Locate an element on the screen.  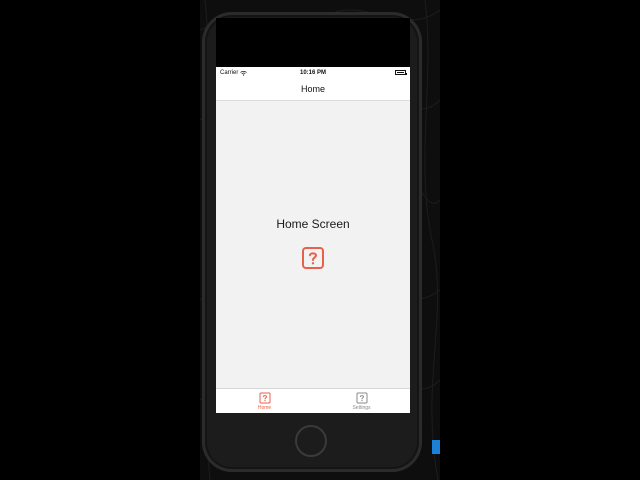
tab-home: Home is located at coordinates (264, 401).